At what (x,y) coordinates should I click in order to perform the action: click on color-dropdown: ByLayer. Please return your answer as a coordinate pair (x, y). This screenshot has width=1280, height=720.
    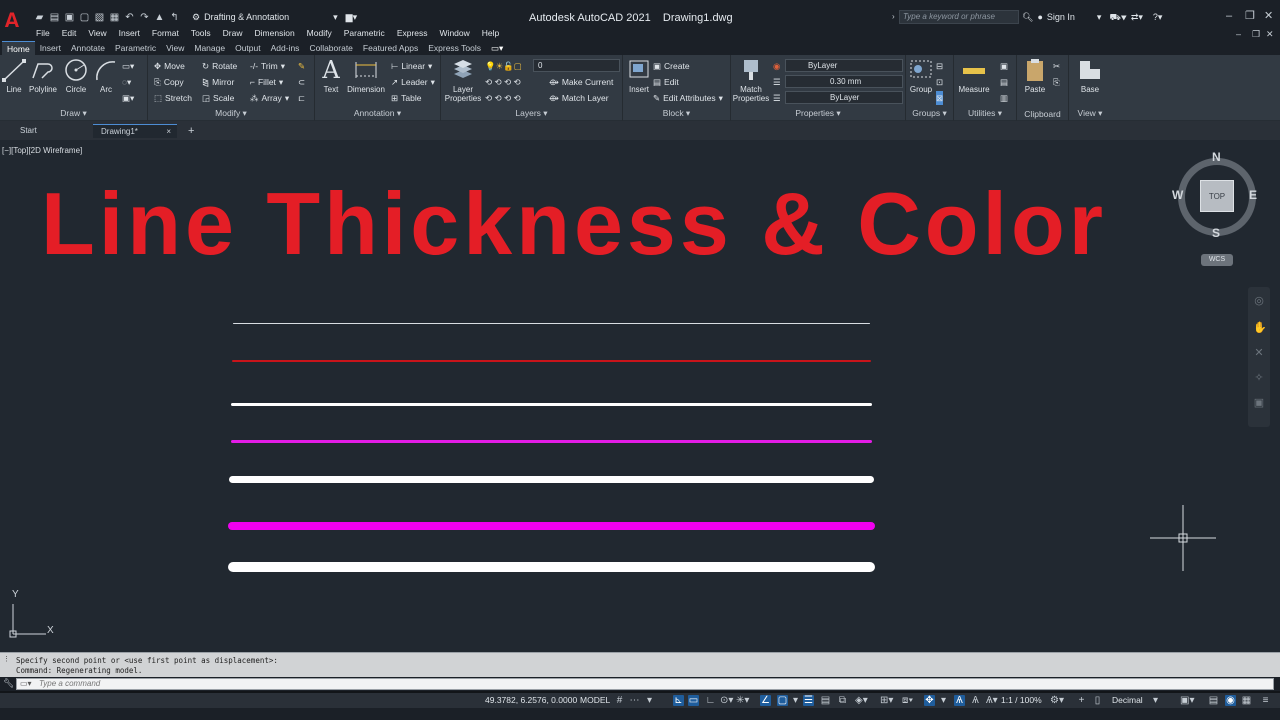
    Looking at the image, I should click on (844, 65).